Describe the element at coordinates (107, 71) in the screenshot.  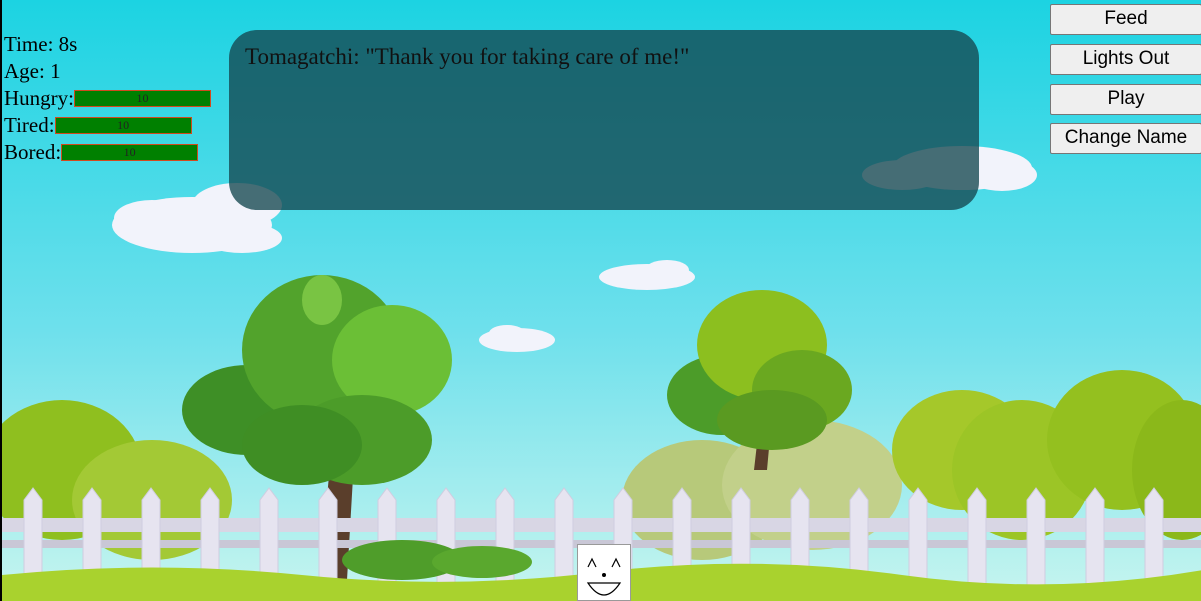
I see `age-readout: Age: 1` at that location.